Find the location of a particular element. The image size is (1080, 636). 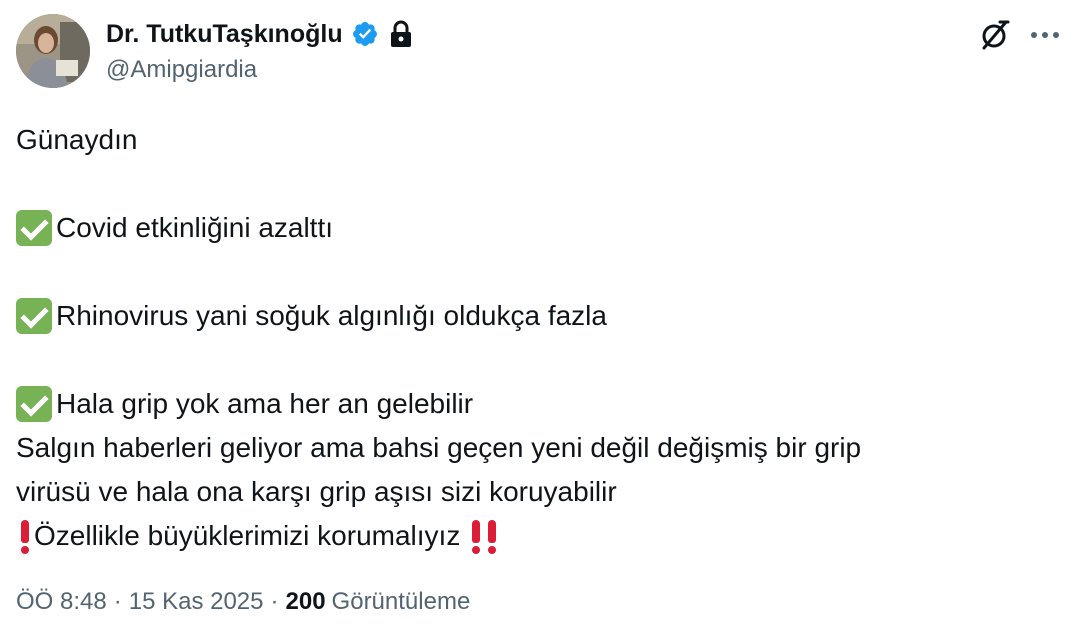

avatar is located at coordinates (53, 51).